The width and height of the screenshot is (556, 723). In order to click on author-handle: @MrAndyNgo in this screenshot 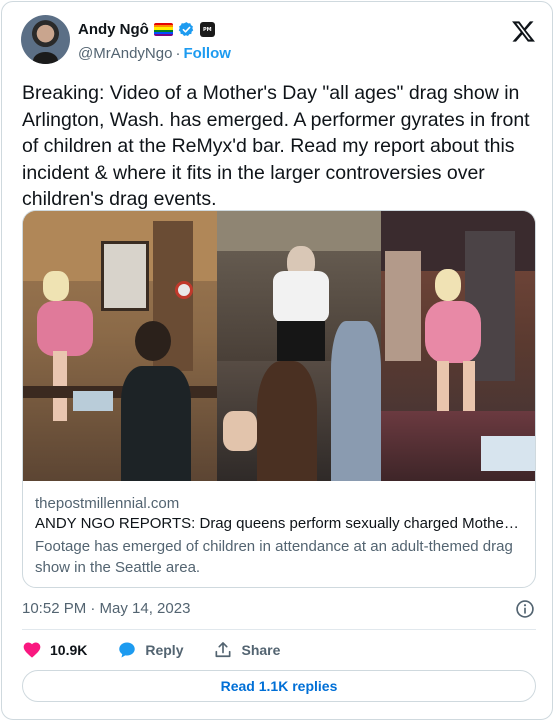, I will do `click(125, 53)`.